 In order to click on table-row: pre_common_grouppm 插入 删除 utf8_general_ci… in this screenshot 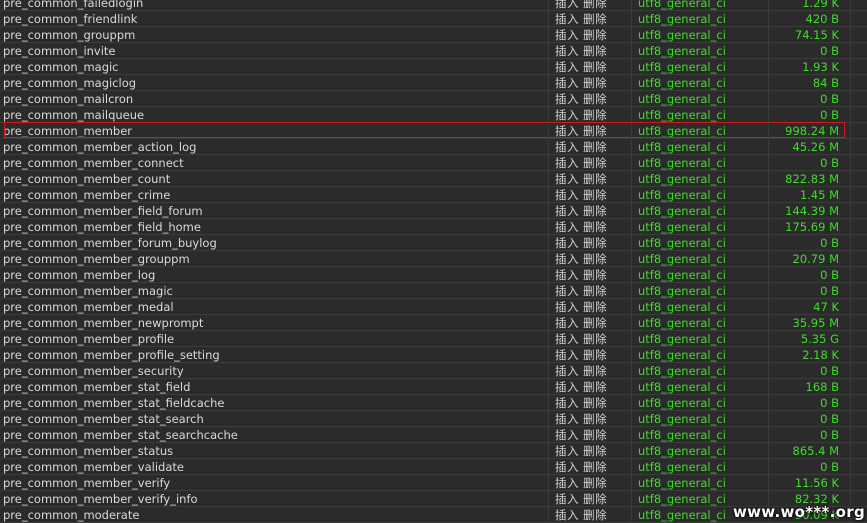, I will do `click(433, 35)`.